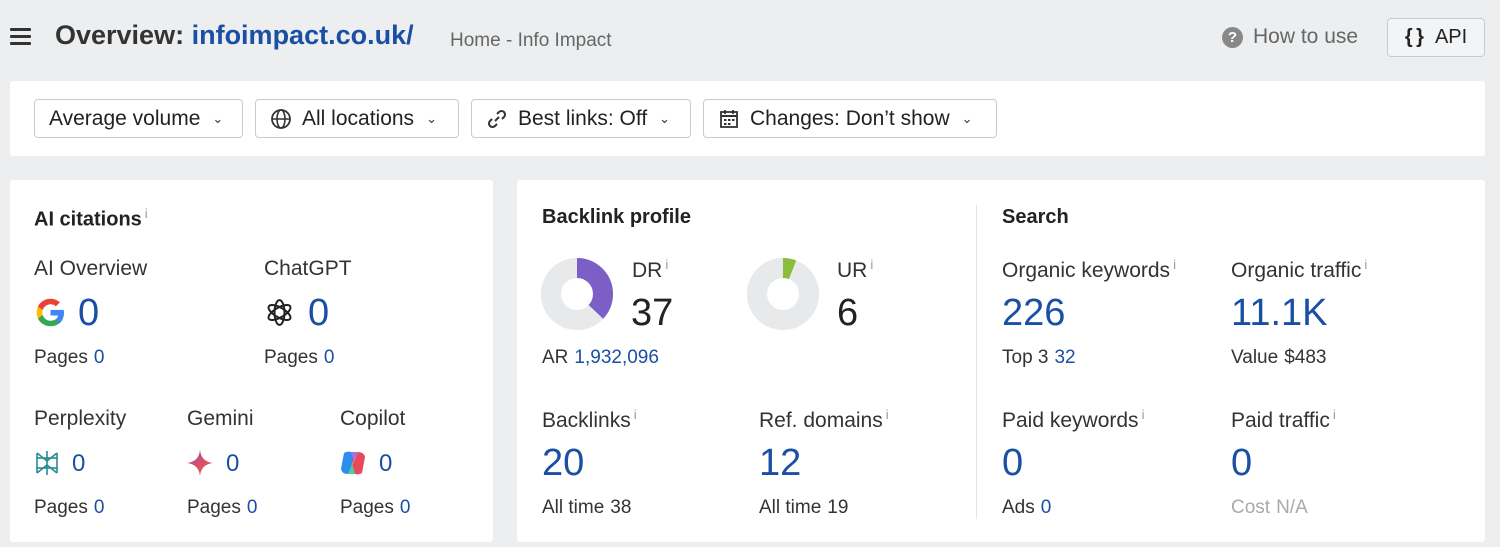 The width and height of the screenshot is (1500, 547). I want to click on menu-icon, so click(20, 36).